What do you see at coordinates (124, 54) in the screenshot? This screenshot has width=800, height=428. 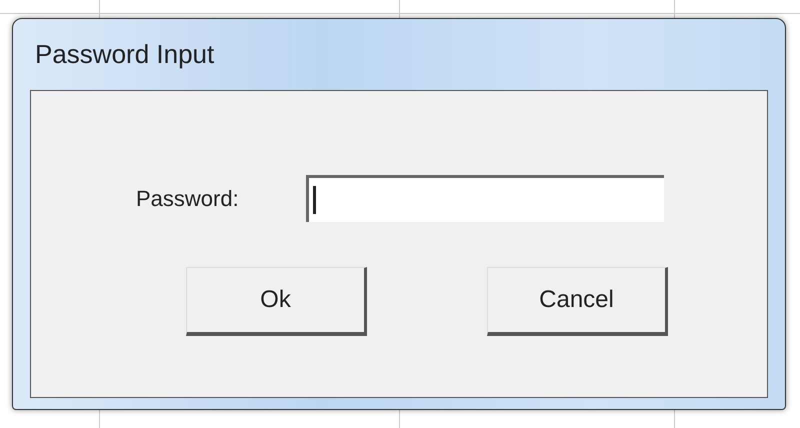 I see `window-title: Password Input` at bounding box center [124, 54].